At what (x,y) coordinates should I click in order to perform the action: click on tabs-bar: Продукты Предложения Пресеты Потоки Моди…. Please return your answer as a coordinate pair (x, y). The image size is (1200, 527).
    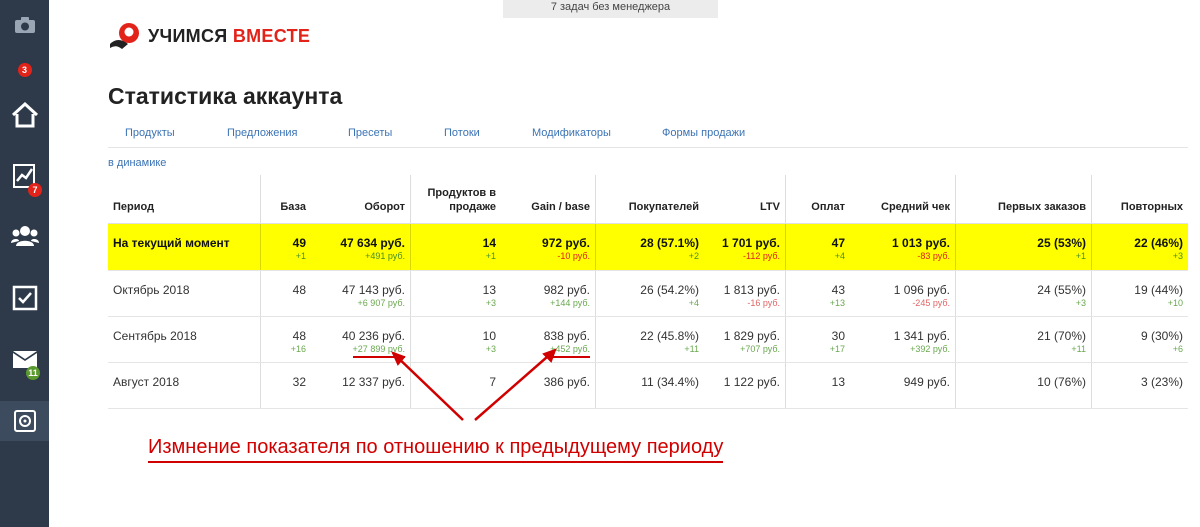
    Looking at the image, I should click on (648, 136).